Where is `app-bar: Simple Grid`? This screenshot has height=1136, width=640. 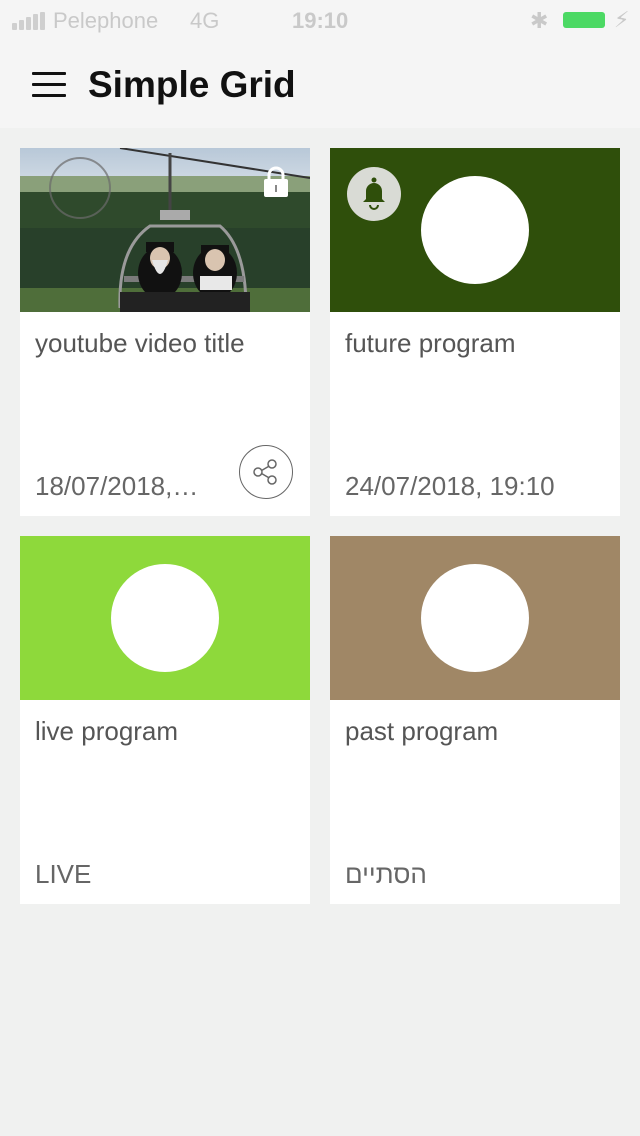
app-bar: Simple Grid is located at coordinates (320, 84).